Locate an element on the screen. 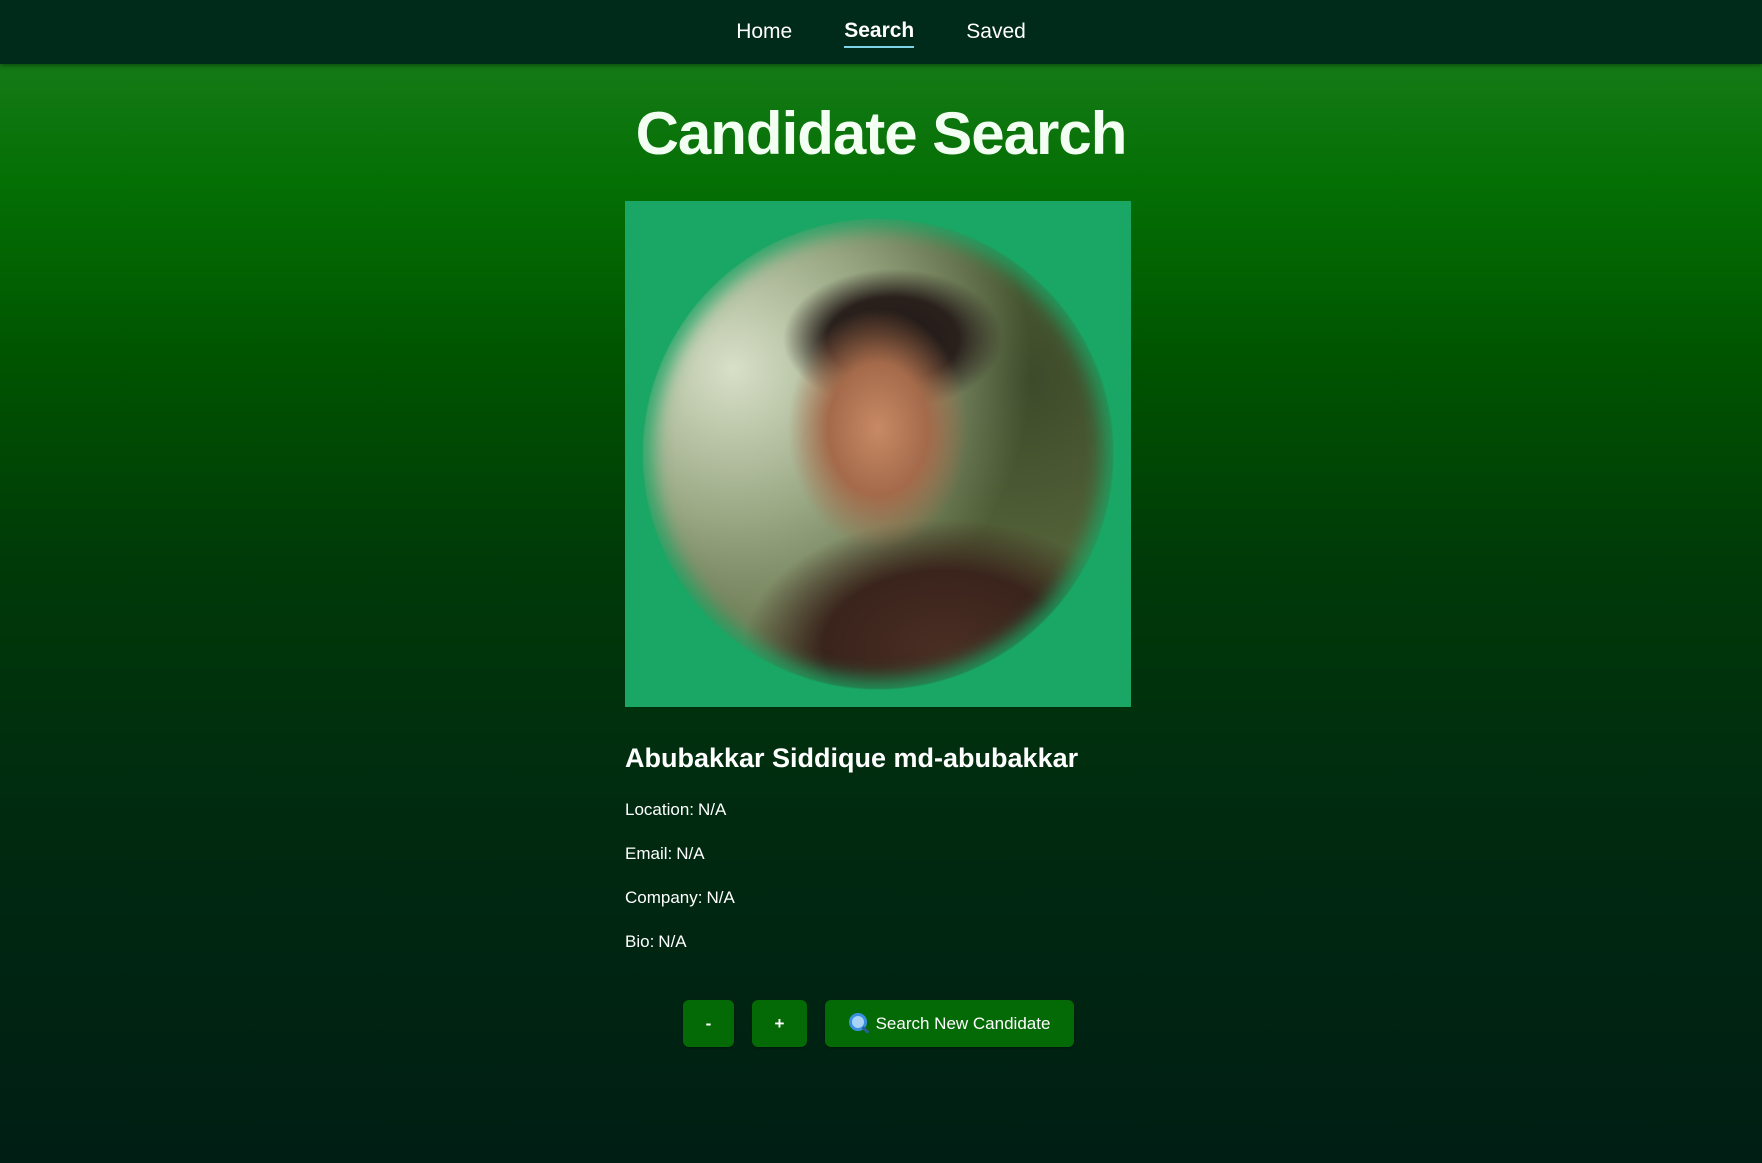  bio-label: Bio: is located at coordinates (640, 941).